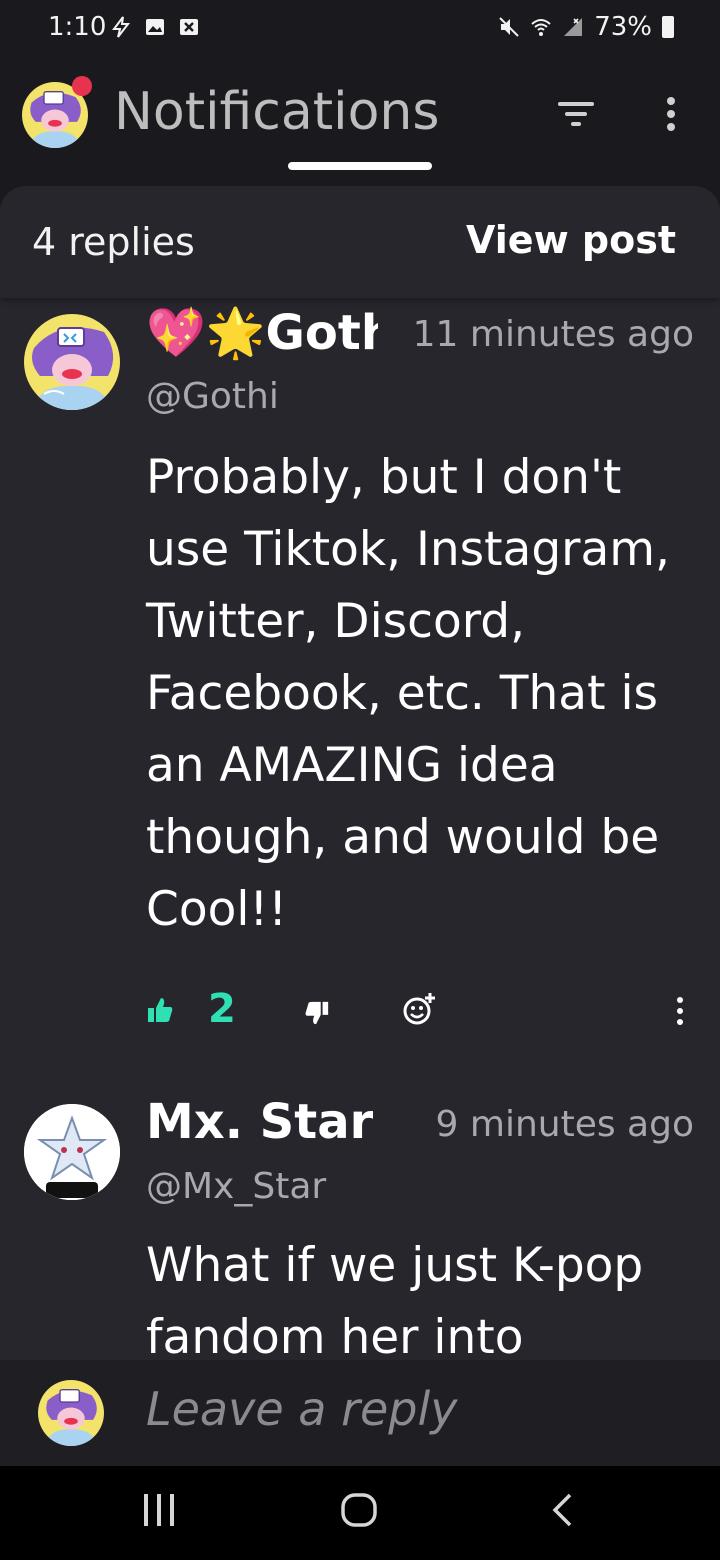 The image size is (720, 1560). Describe the element at coordinates (160, 1010) in the screenshot. I see `like-icon` at that location.